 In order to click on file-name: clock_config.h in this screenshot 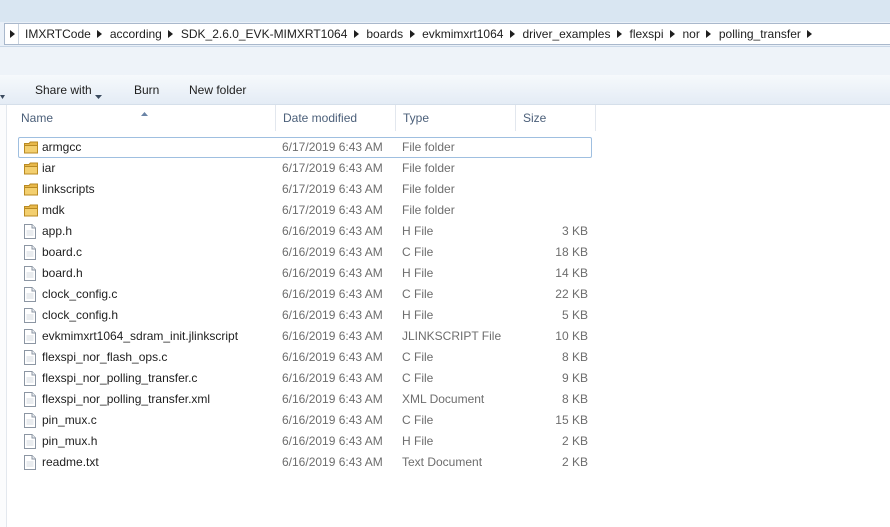, I will do `click(80, 315)`.